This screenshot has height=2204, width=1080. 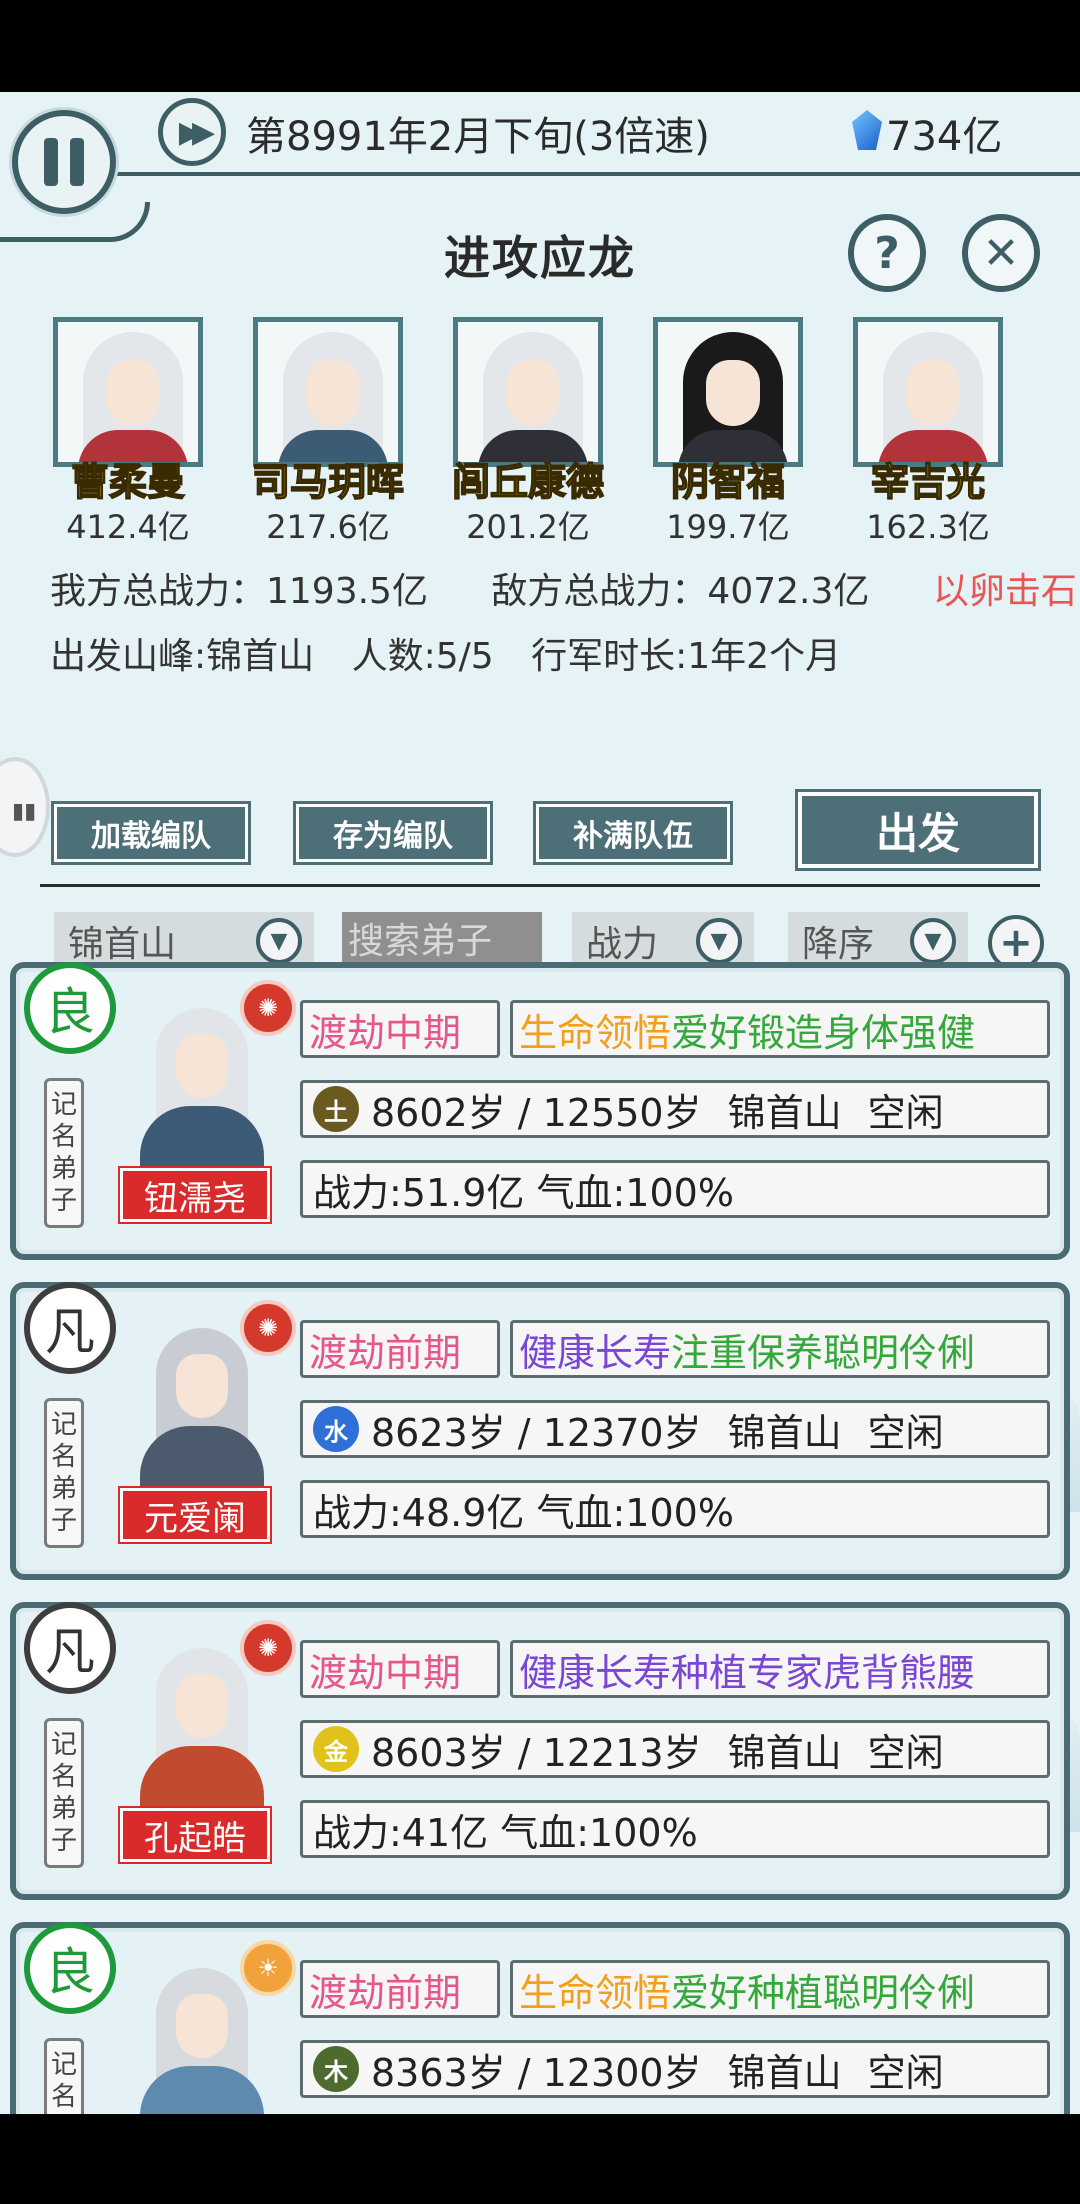 I want to click on traits: 生命领悟 爱好锻造 身体强健, so click(x=780, y=1029).